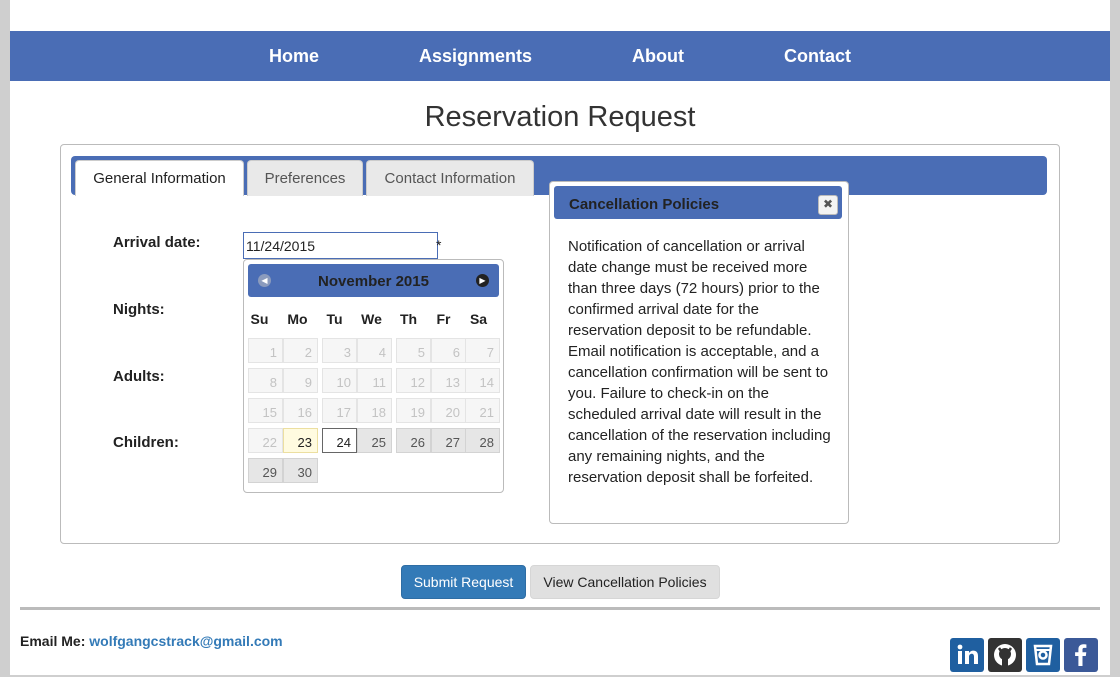 The width and height of the screenshot is (1120, 677). Describe the element at coordinates (300, 410) in the screenshot. I see `calendar-day: 16` at that location.